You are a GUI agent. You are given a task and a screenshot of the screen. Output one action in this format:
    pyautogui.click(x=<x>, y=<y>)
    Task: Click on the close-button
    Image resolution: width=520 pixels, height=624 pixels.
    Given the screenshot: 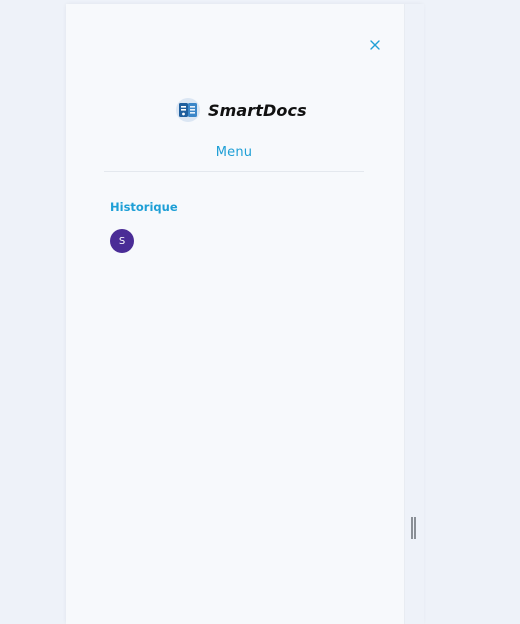 What is the action you would take?
    pyautogui.click(x=375, y=45)
    